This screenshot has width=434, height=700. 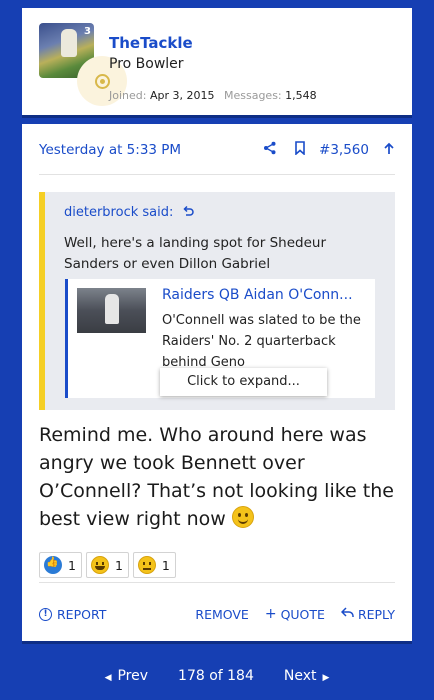 I want to click on reaction-thinking: 1, so click(x=154, y=565).